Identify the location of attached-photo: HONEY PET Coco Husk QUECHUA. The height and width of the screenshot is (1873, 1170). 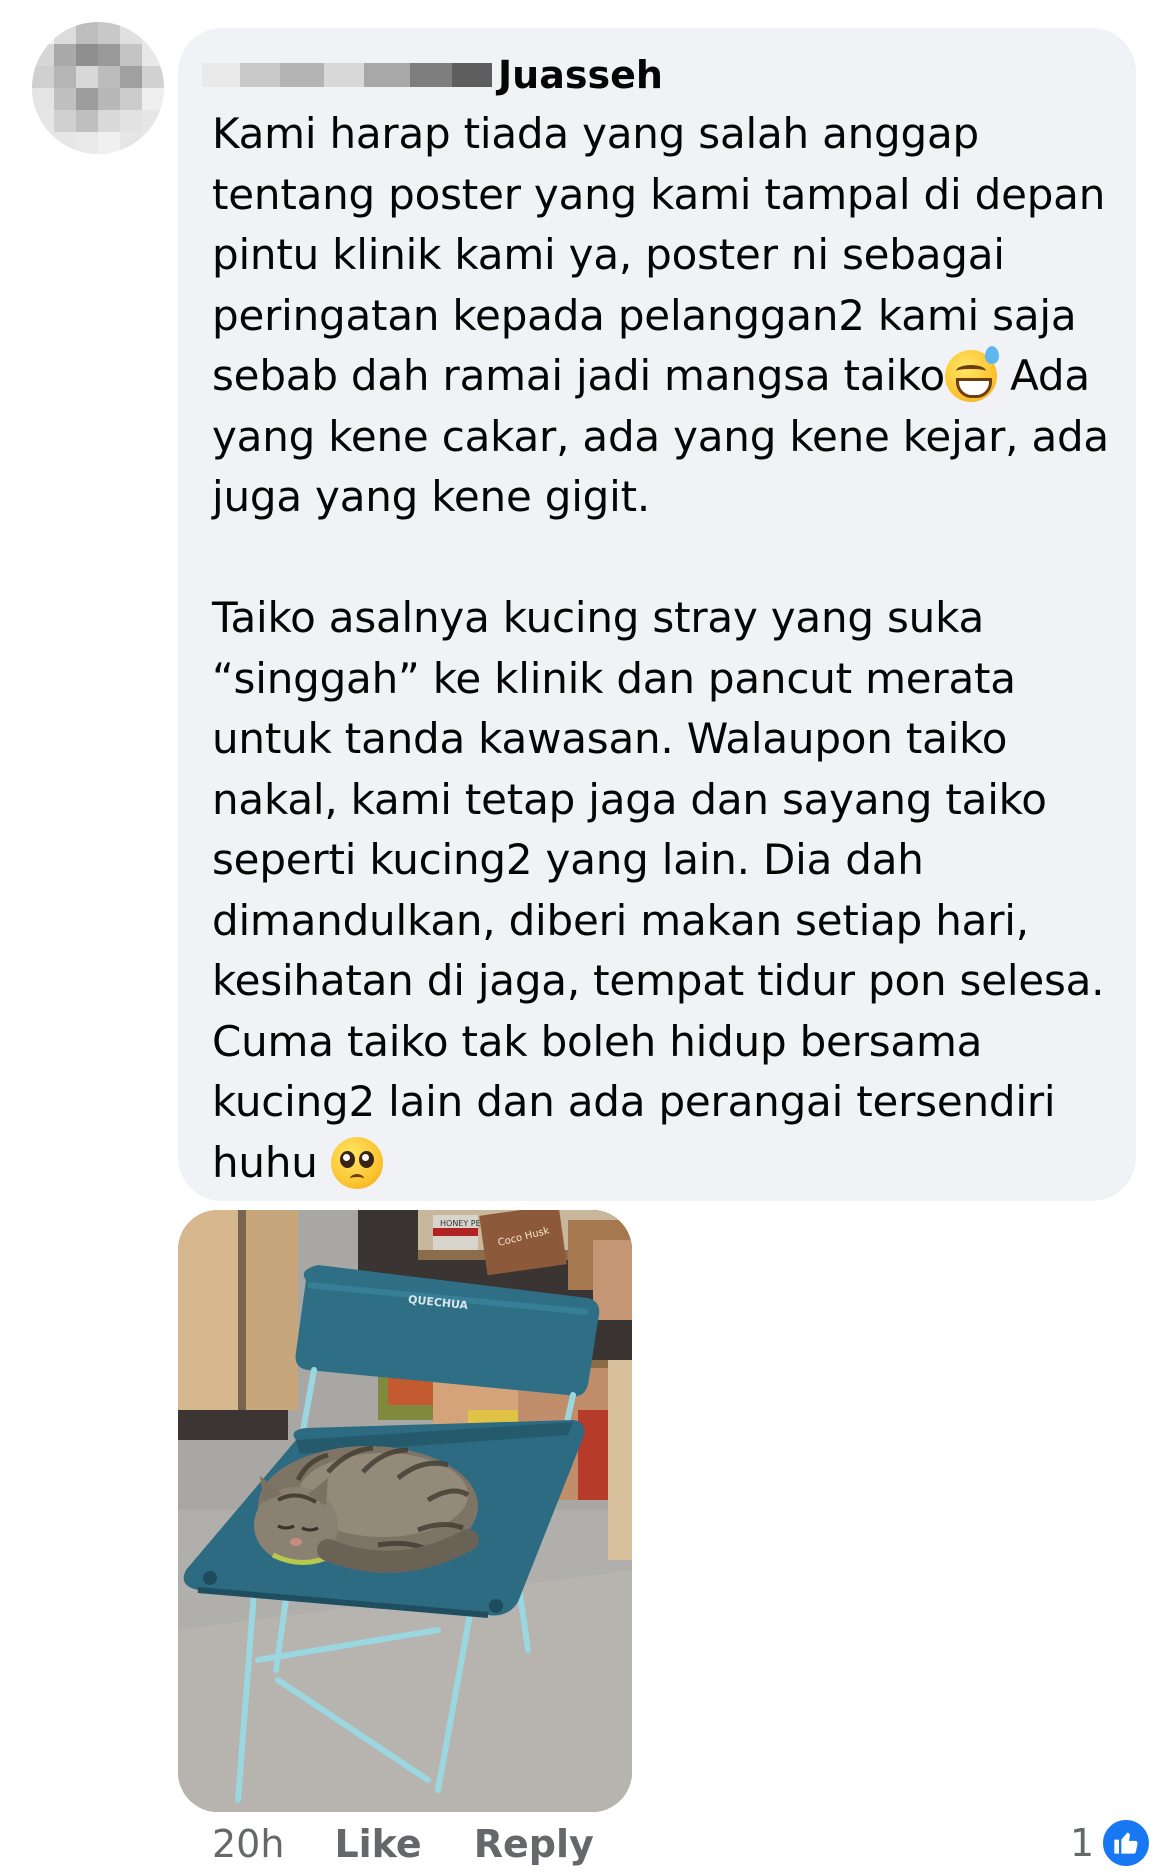
(405, 1511).